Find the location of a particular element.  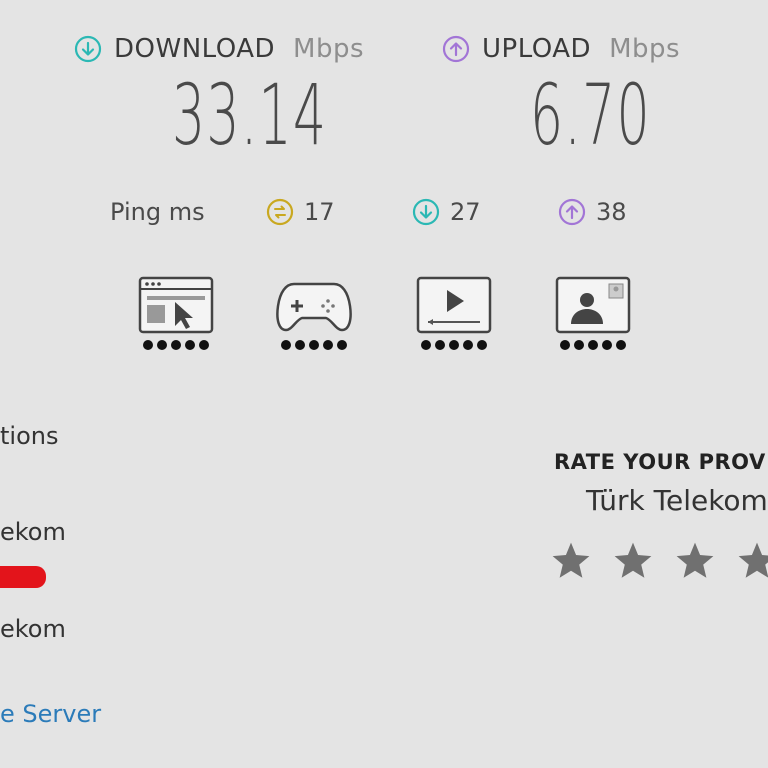

web-browsing-icon is located at coordinates (176, 305).